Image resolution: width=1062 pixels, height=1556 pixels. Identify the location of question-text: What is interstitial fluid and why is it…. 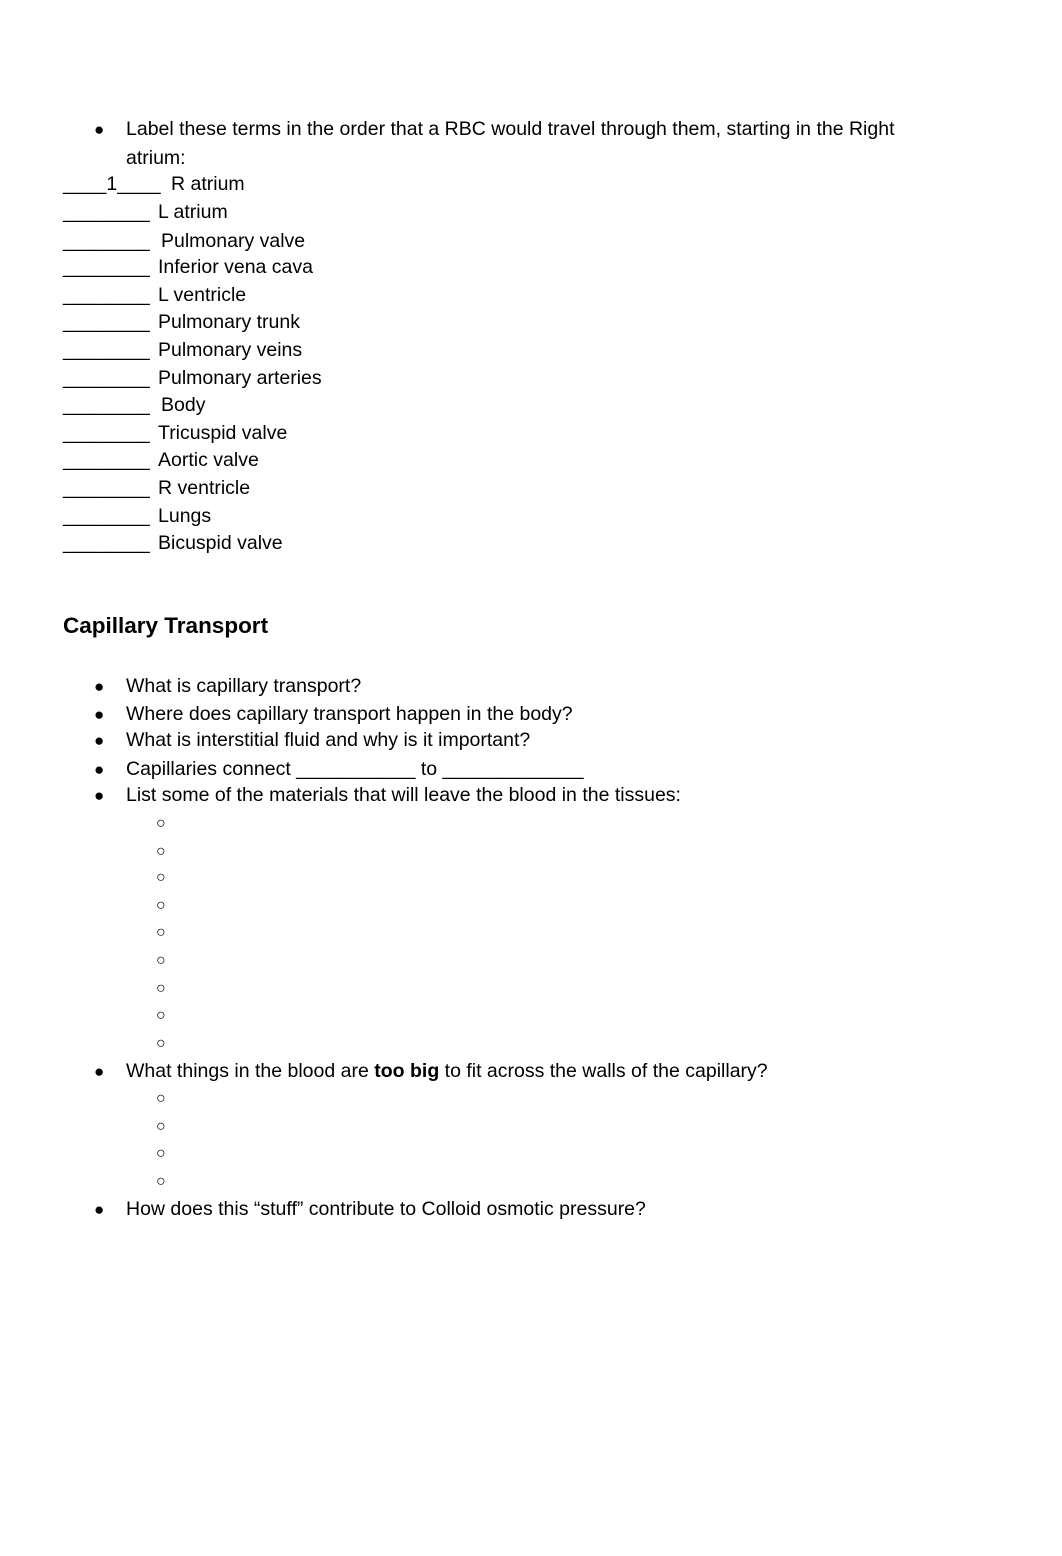
(328, 740).